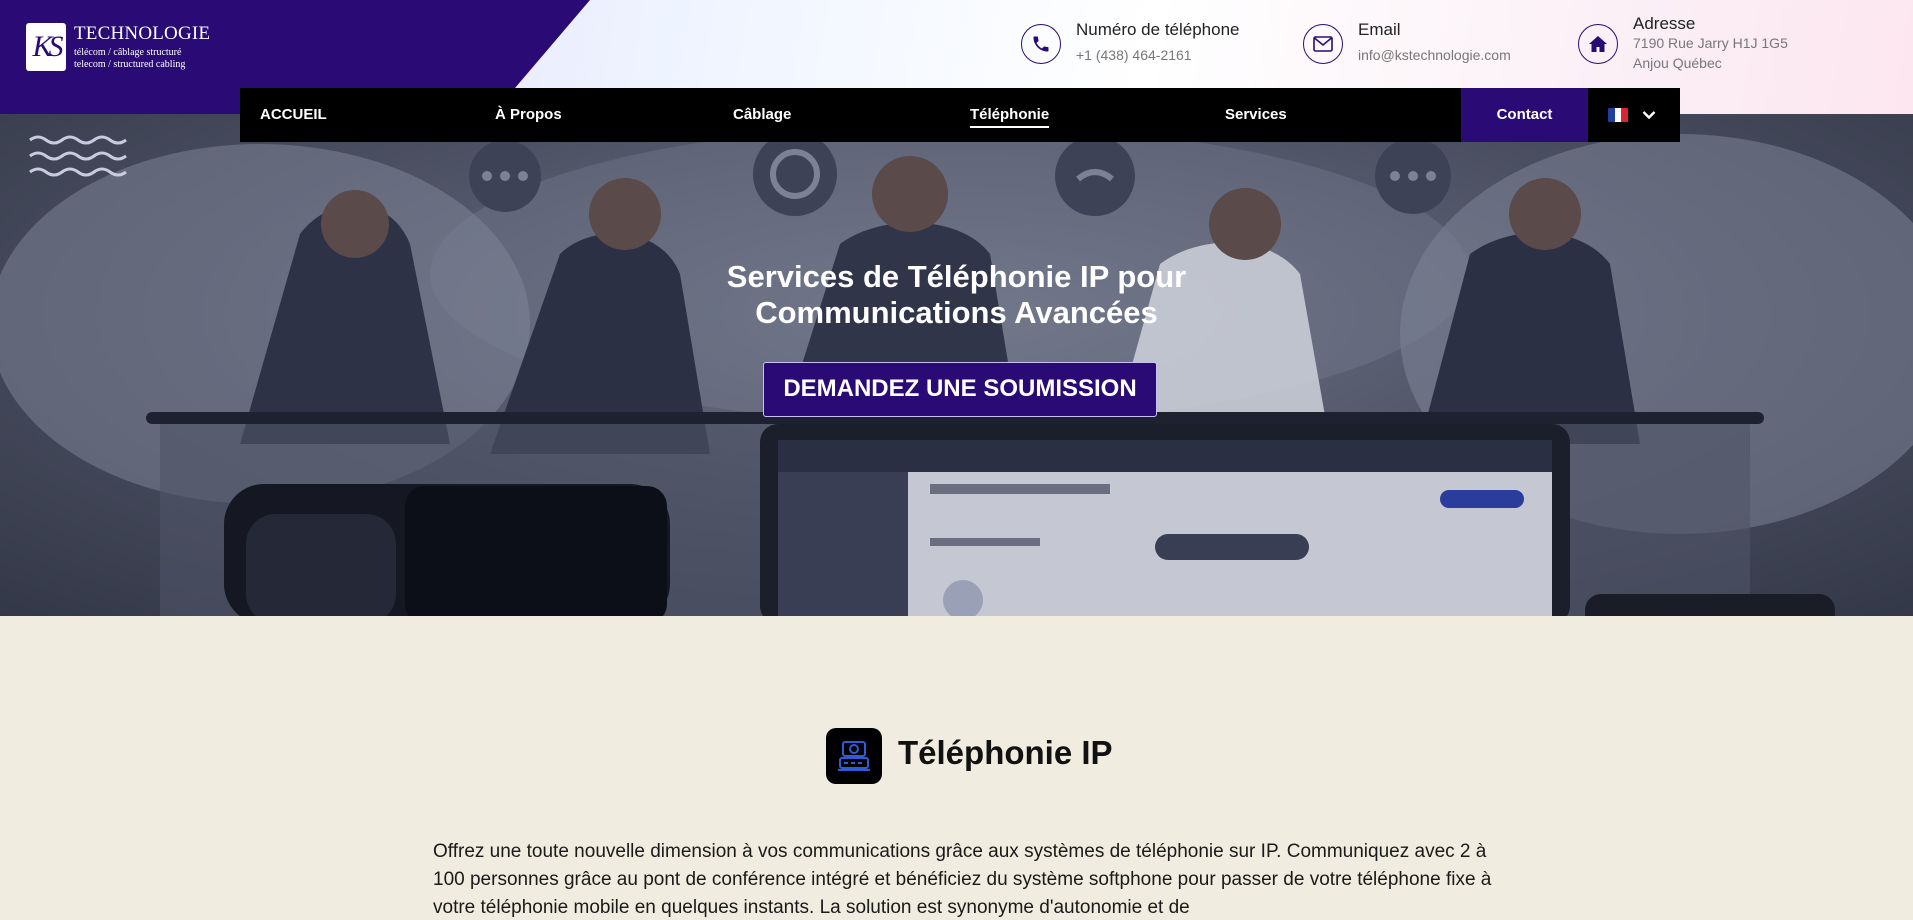 The height and width of the screenshot is (920, 1913). Describe the element at coordinates (1379, 29) in the screenshot. I see `email-label: Email` at that location.